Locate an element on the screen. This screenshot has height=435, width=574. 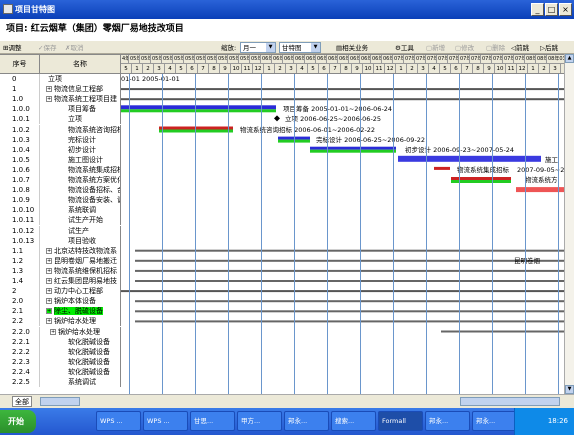
tools-button: ⚙工具 is located at coordinates (404, 48).